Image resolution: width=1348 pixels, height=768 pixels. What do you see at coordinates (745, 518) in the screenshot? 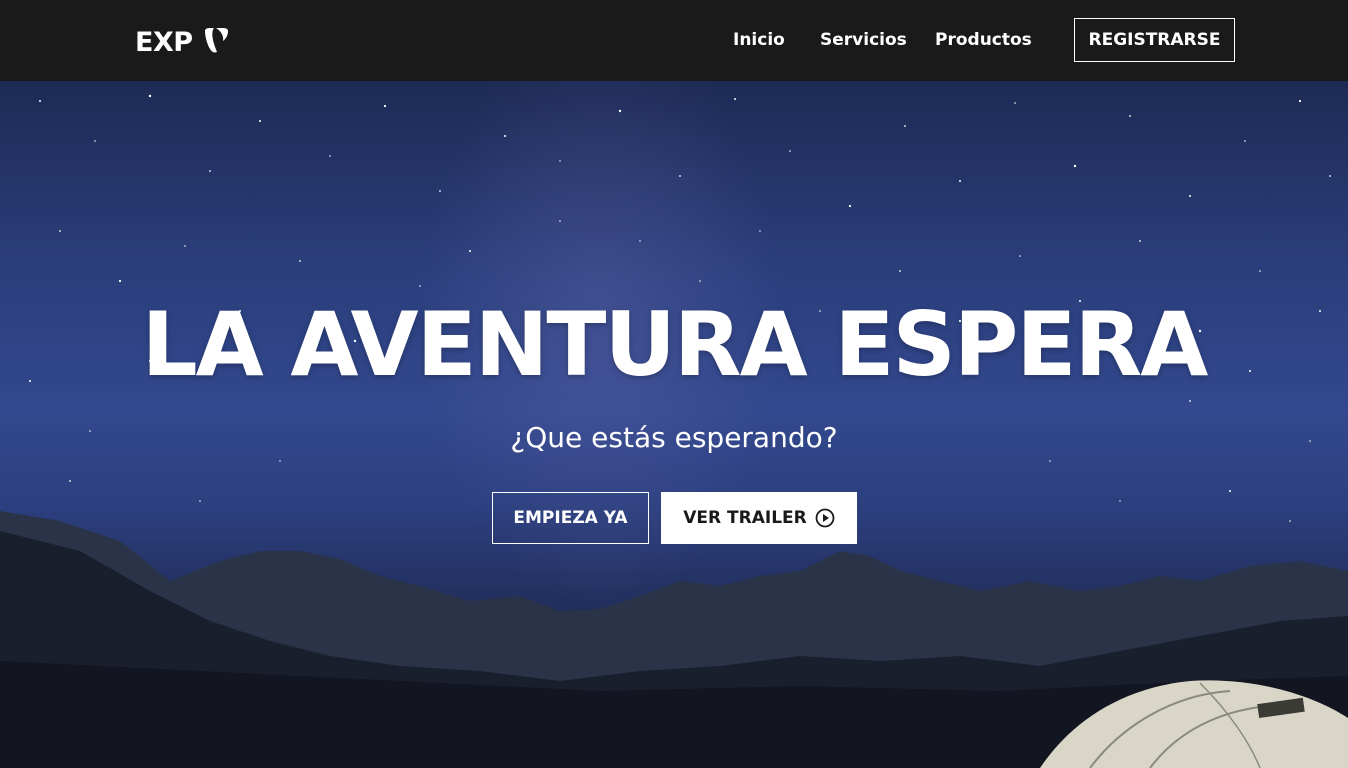
I see `watch-trailer-label: VER TRAILER` at bounding box center [745, 518].